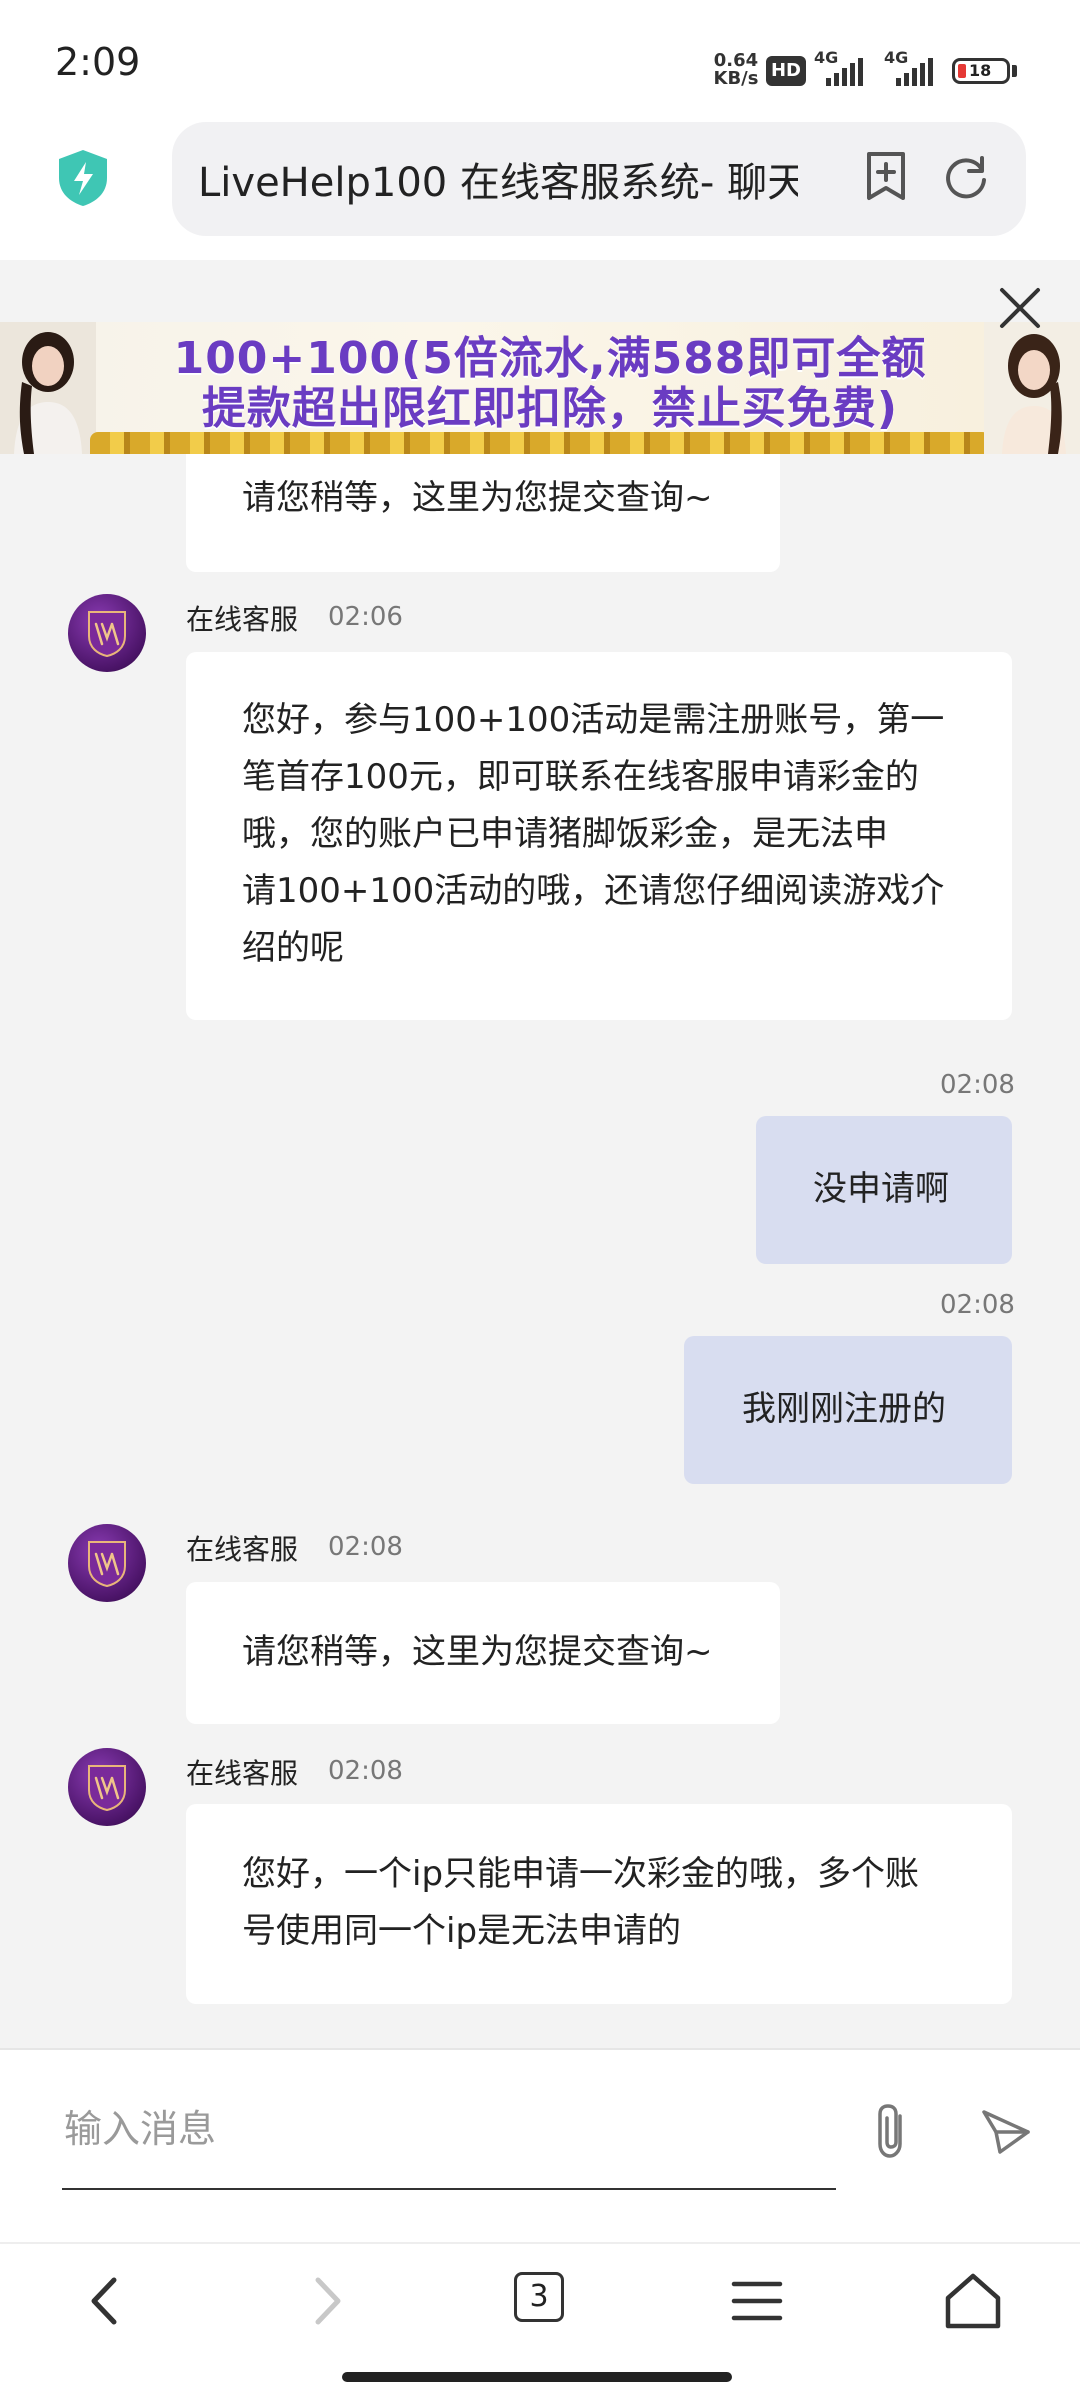  What do you see at coordinates (786, 71) in the screenshot?
I see `hd-voice-badge: HD` at bounding box center [786, 71].